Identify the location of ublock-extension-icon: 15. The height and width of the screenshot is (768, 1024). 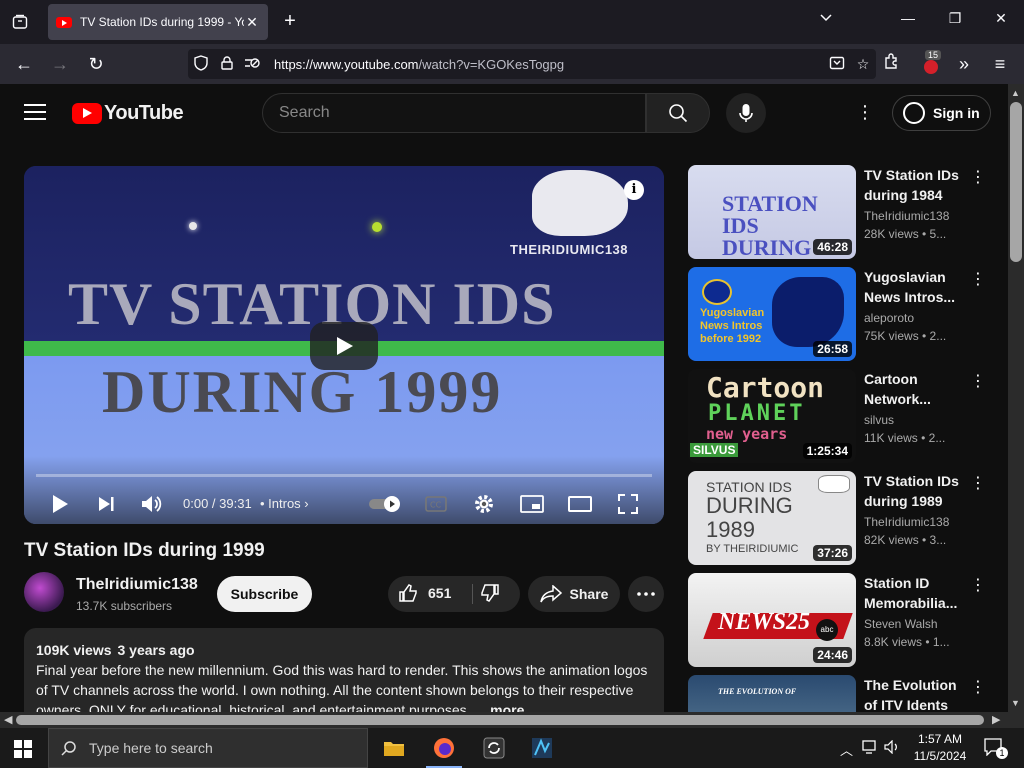
(932, 62).